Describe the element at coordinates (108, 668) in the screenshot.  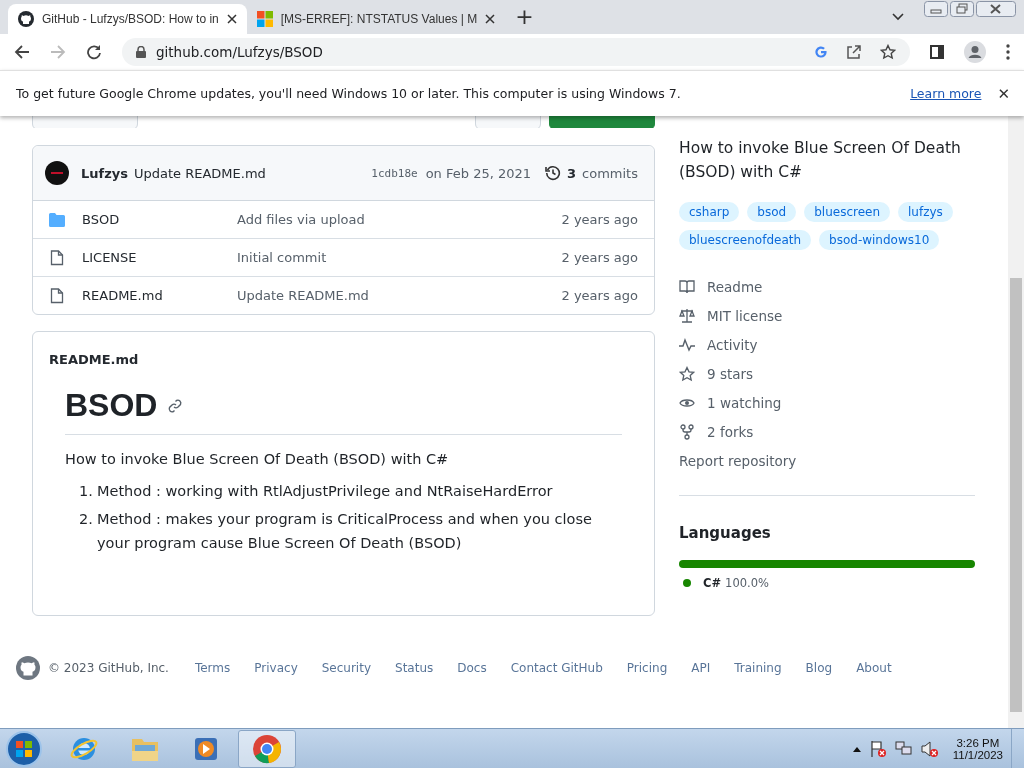
I see `copyright: © 2023 GitHub, Inc.` at that location.